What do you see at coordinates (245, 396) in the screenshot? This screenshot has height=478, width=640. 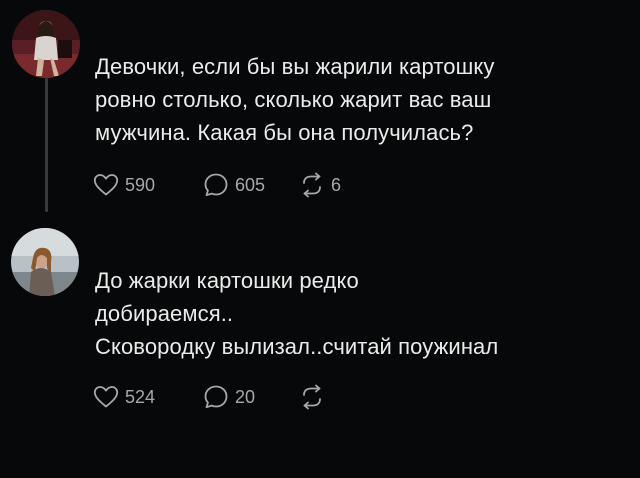 I see `reply-count: 20` at bounding box center [245, 396].